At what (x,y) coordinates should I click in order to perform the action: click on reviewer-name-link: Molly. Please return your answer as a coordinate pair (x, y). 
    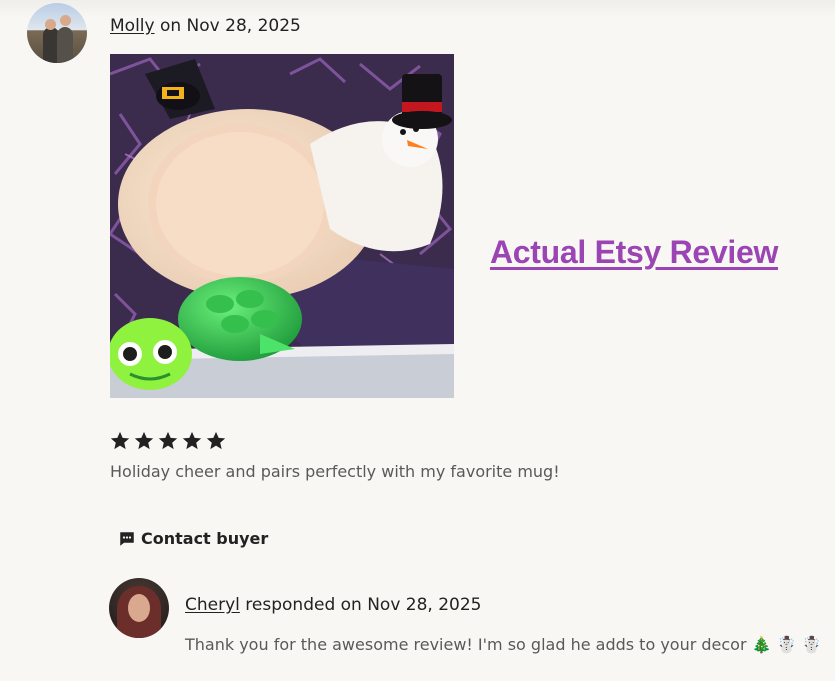
    Looking at the image, I should click on (132, 26).